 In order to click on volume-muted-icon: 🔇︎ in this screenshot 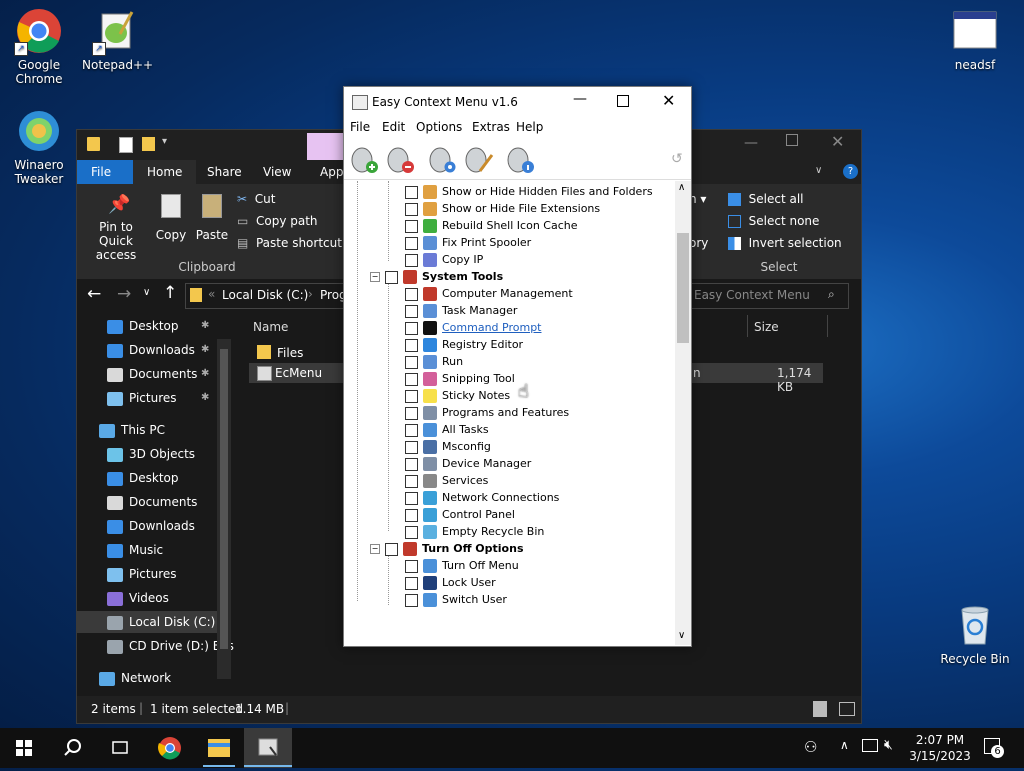, I will do `click(888, 745)`.